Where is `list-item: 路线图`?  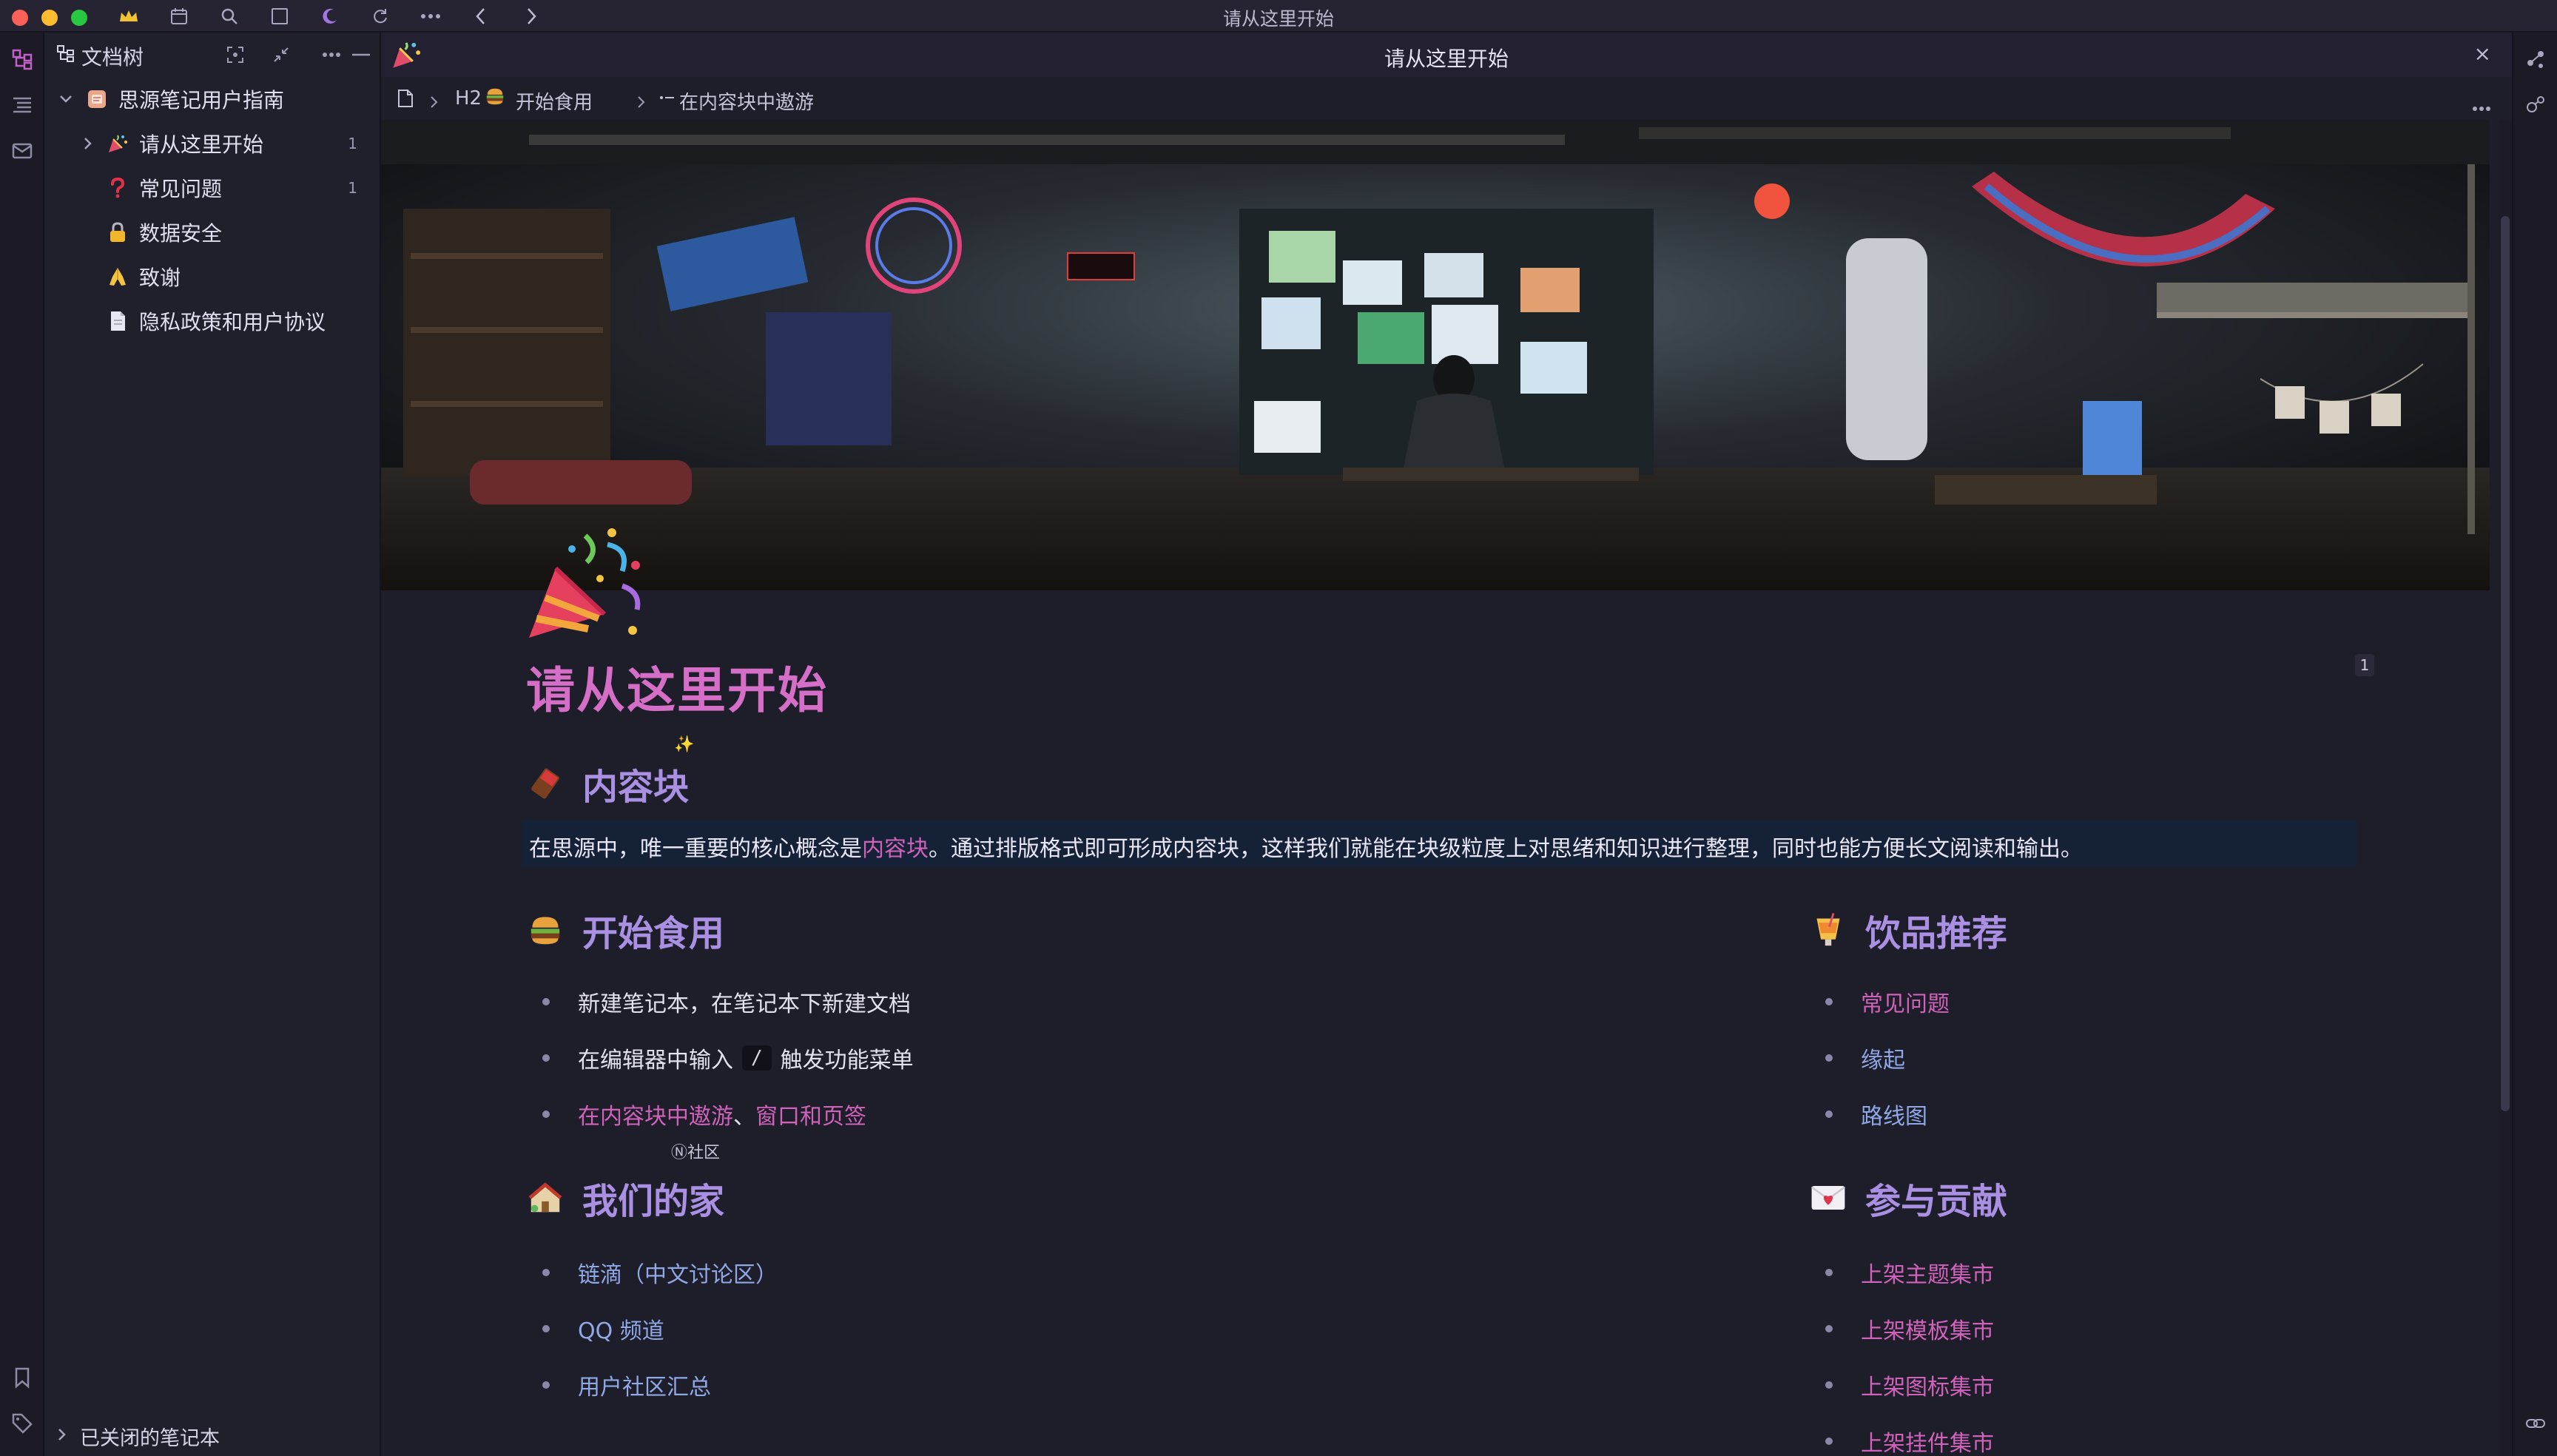 list-item: 路线图 is located at coordinates (1876, 1114).